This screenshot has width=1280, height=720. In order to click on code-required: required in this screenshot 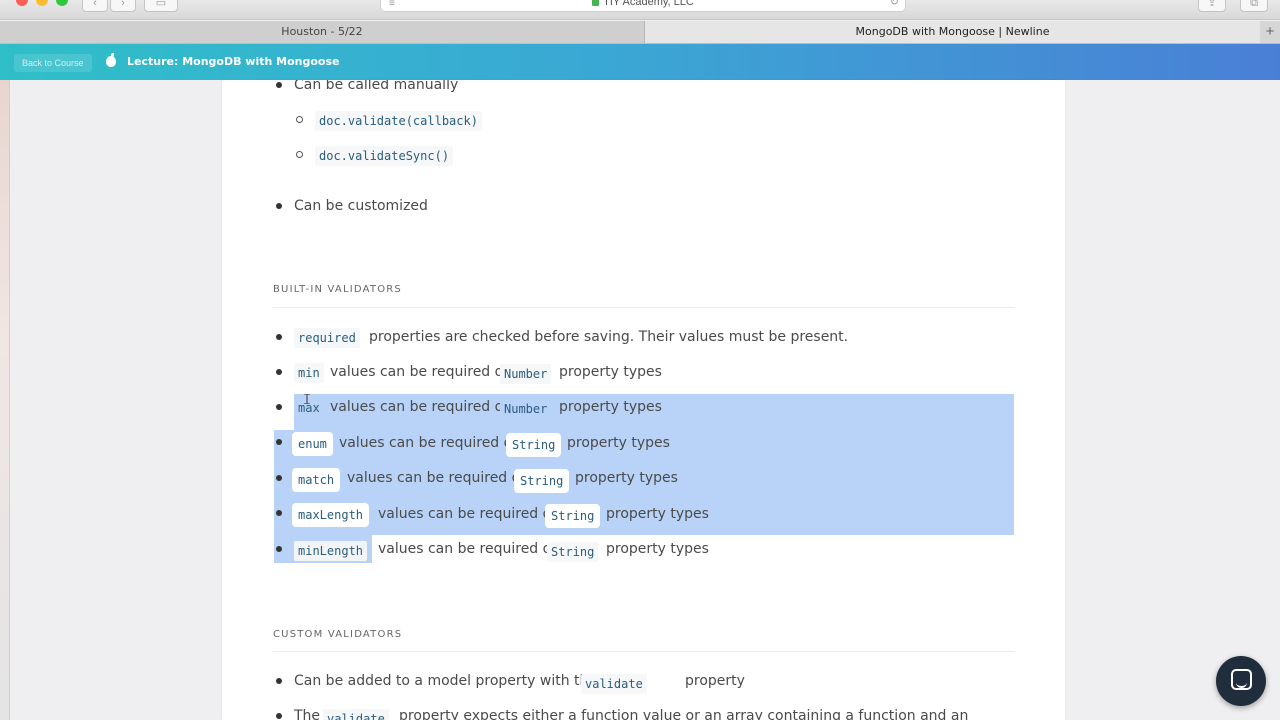, I will do `click(327, 338)`.